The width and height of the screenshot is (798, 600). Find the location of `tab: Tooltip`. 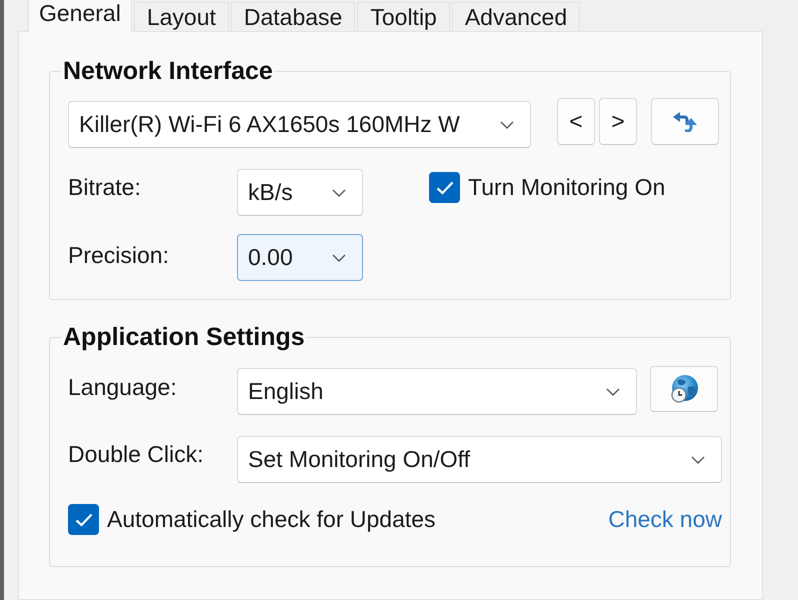

tab: Tooltip is located at coordinates (403, 16).